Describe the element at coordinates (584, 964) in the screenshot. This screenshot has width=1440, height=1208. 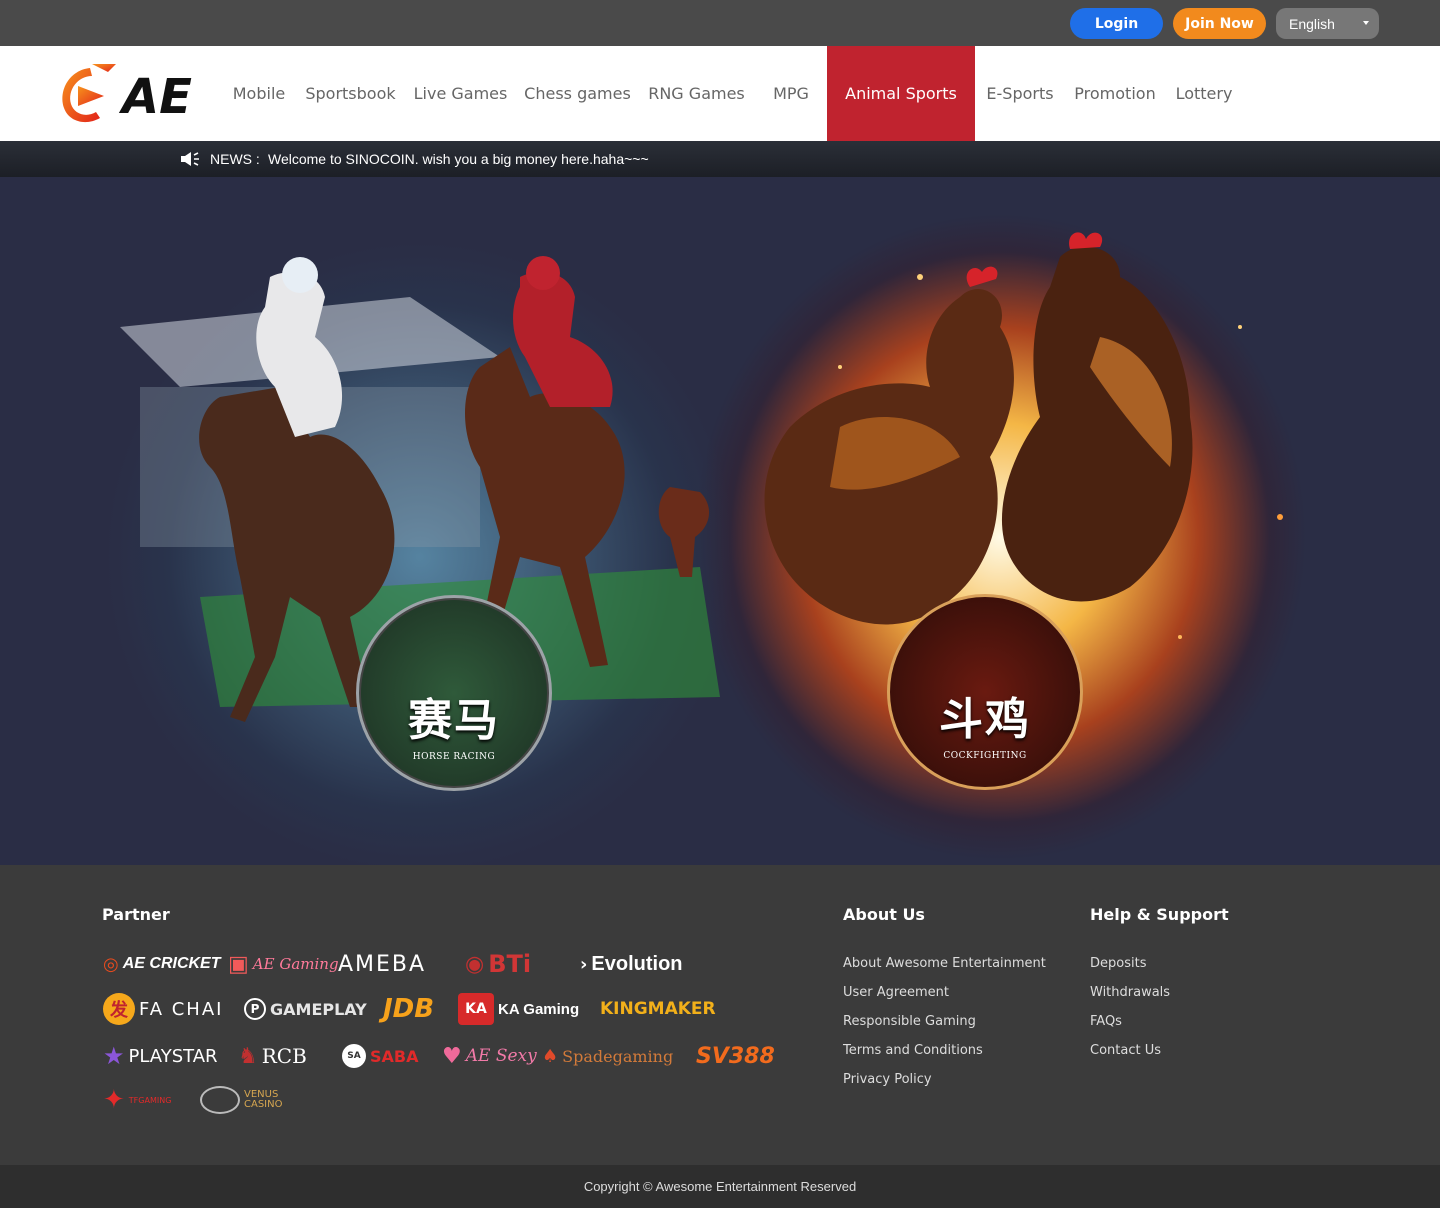
I see `evolution-chevron-icon: ›` at that location.